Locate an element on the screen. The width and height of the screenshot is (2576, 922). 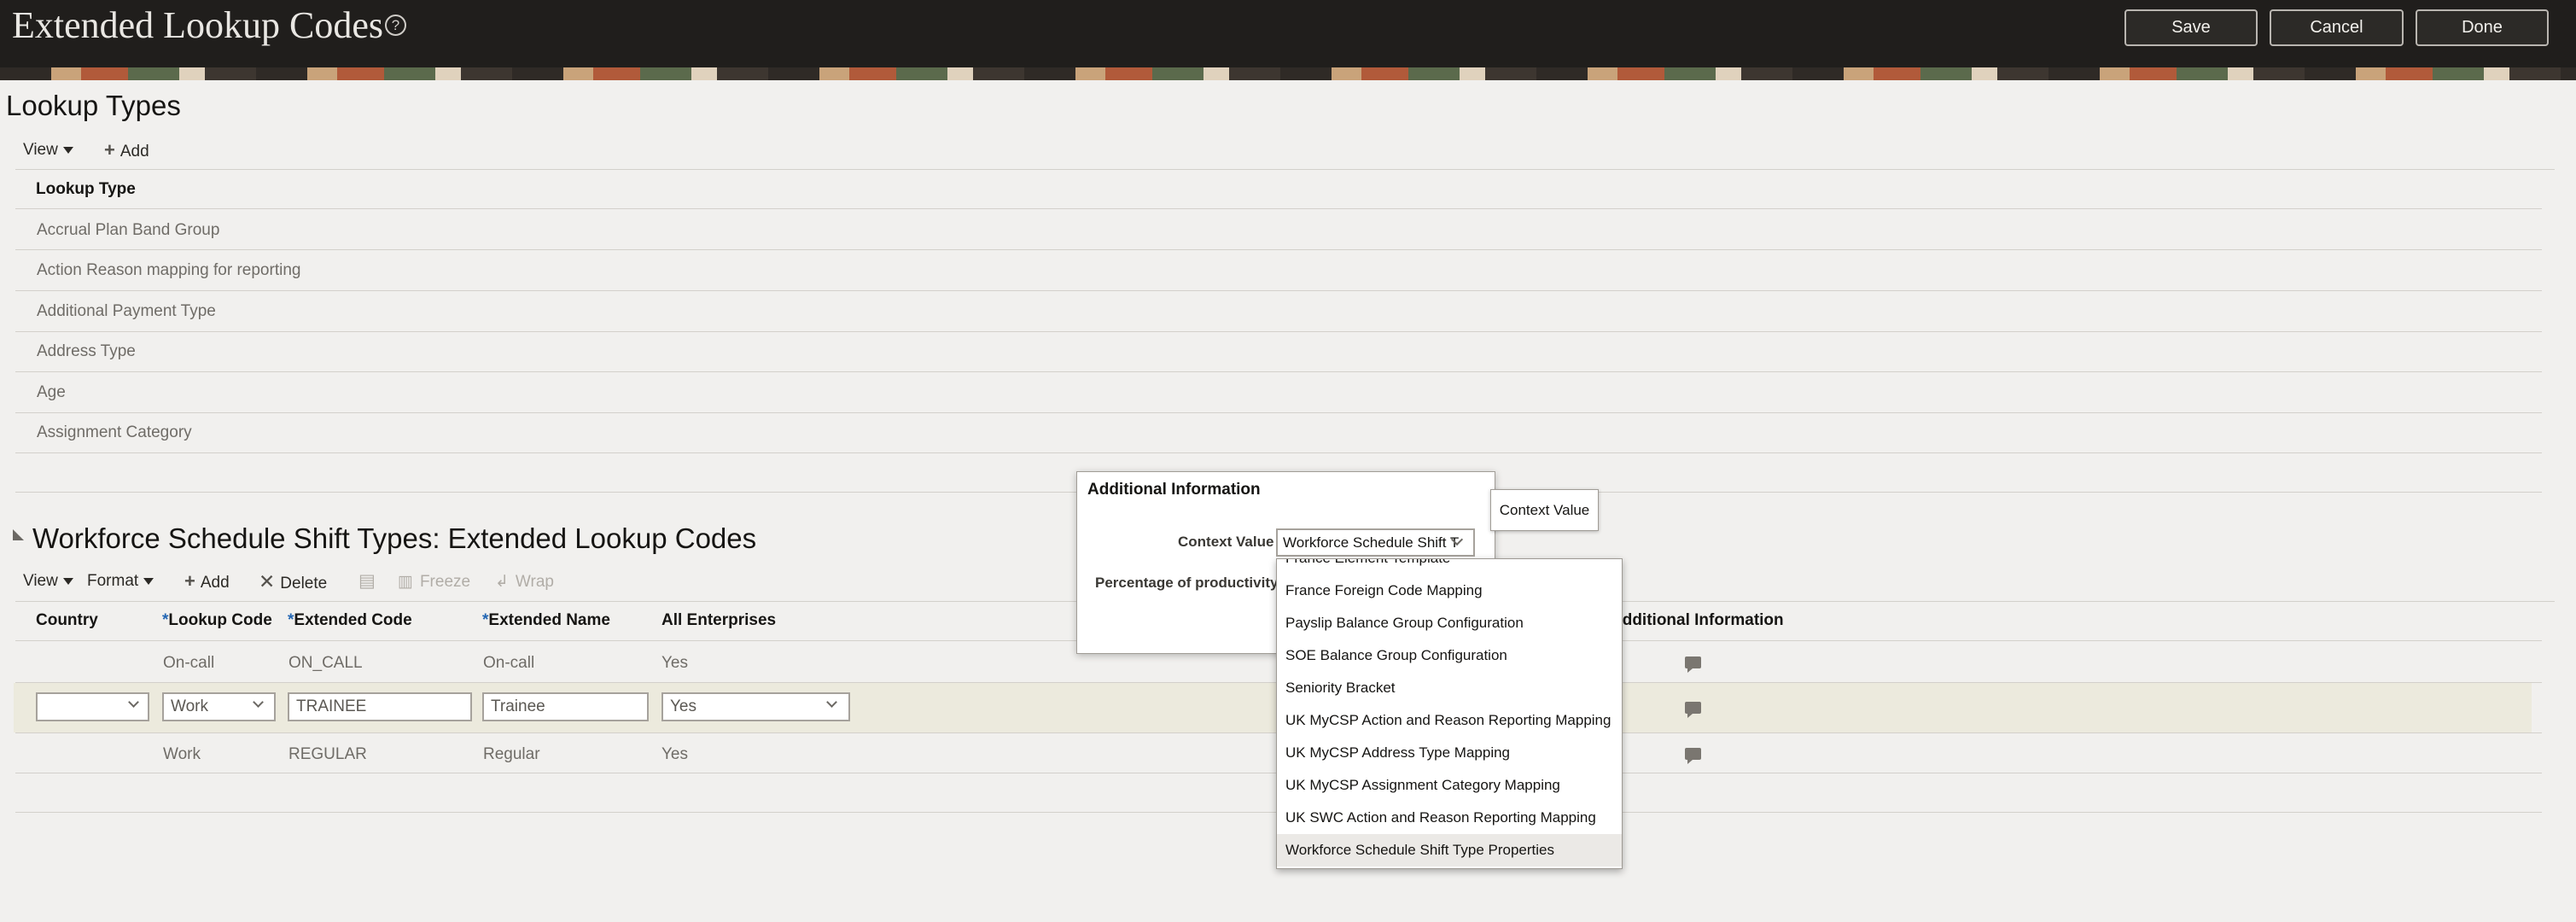
save-button: Save is located at coordinates (2191, 28).